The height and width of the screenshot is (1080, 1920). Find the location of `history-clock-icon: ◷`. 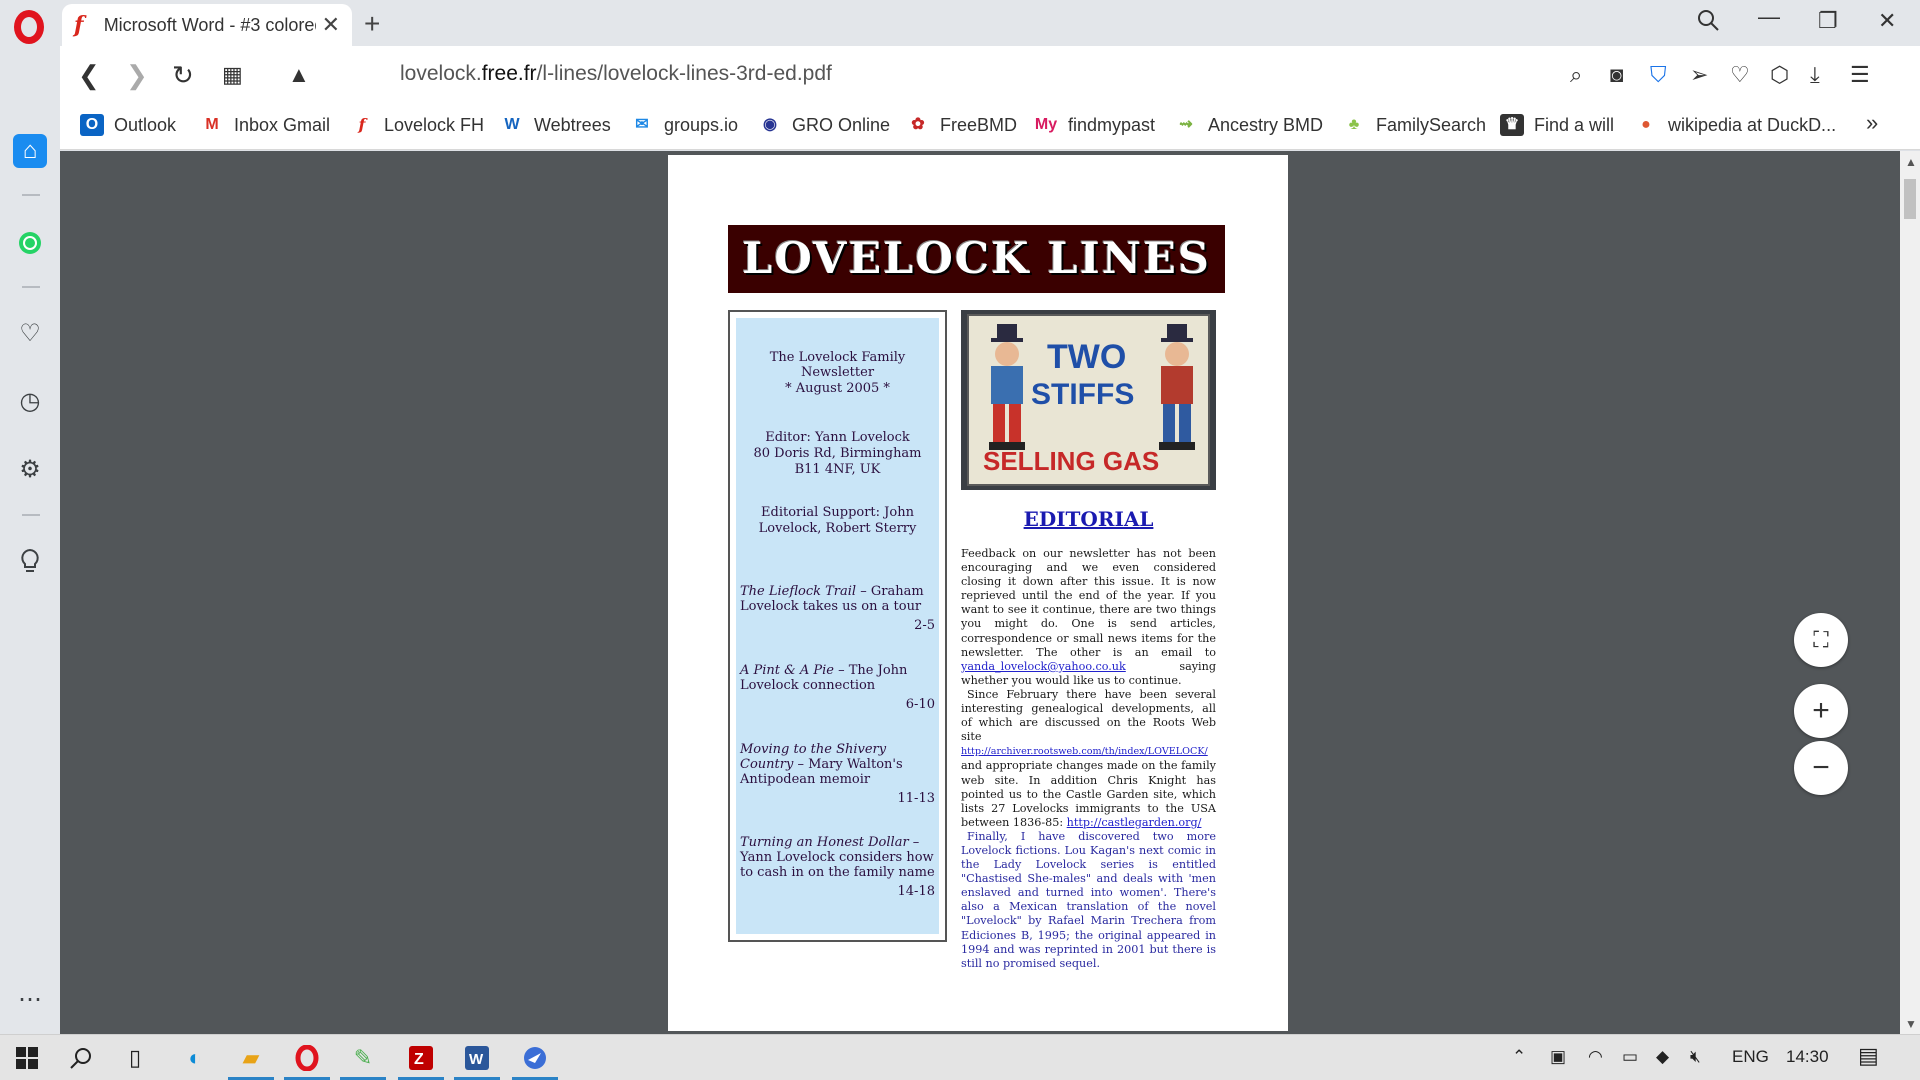

history-clock-icon: ◷ is located at coordinates (30, 401).